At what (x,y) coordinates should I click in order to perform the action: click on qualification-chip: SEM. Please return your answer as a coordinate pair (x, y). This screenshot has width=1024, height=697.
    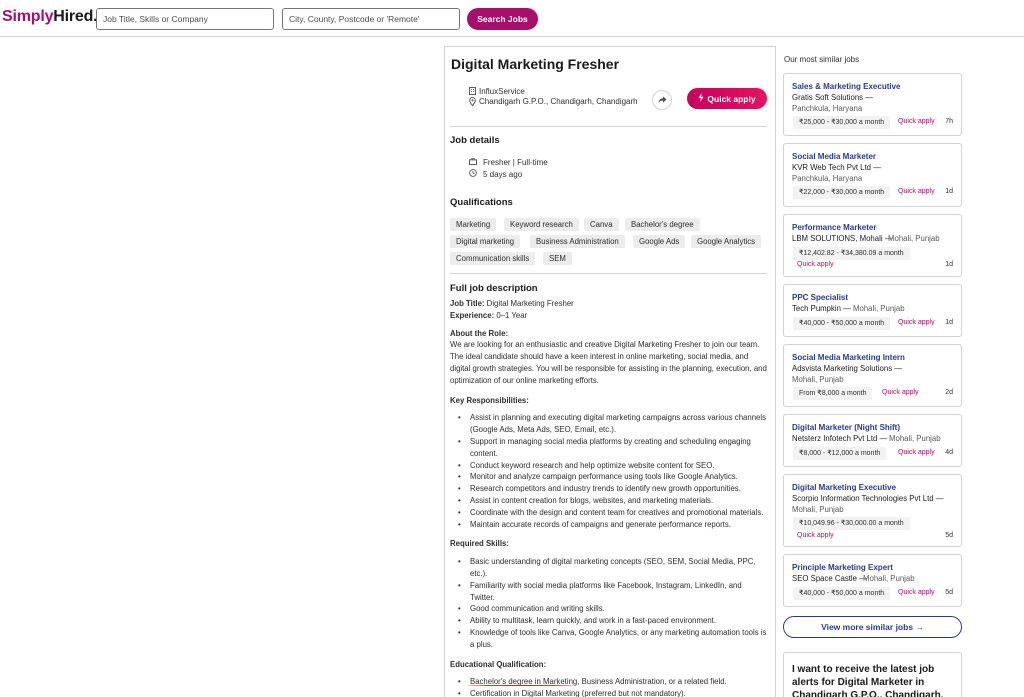
    Looking at the image, I should click on (557, 258).